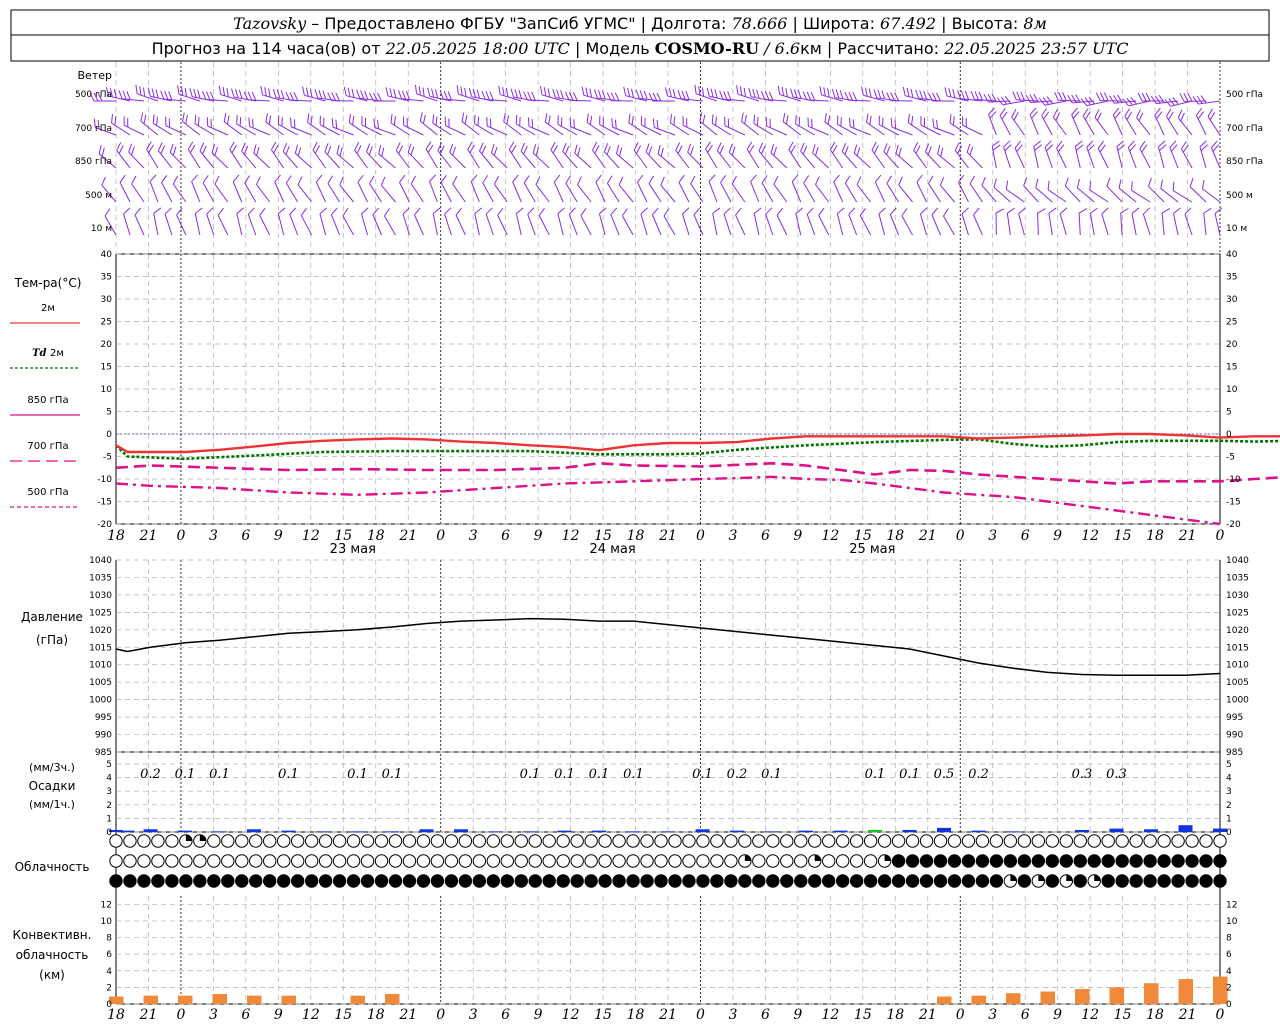  Describe the element at coordinates (1234, 718) in the screenshot. I see `pres-tick-right: 995` at that location.